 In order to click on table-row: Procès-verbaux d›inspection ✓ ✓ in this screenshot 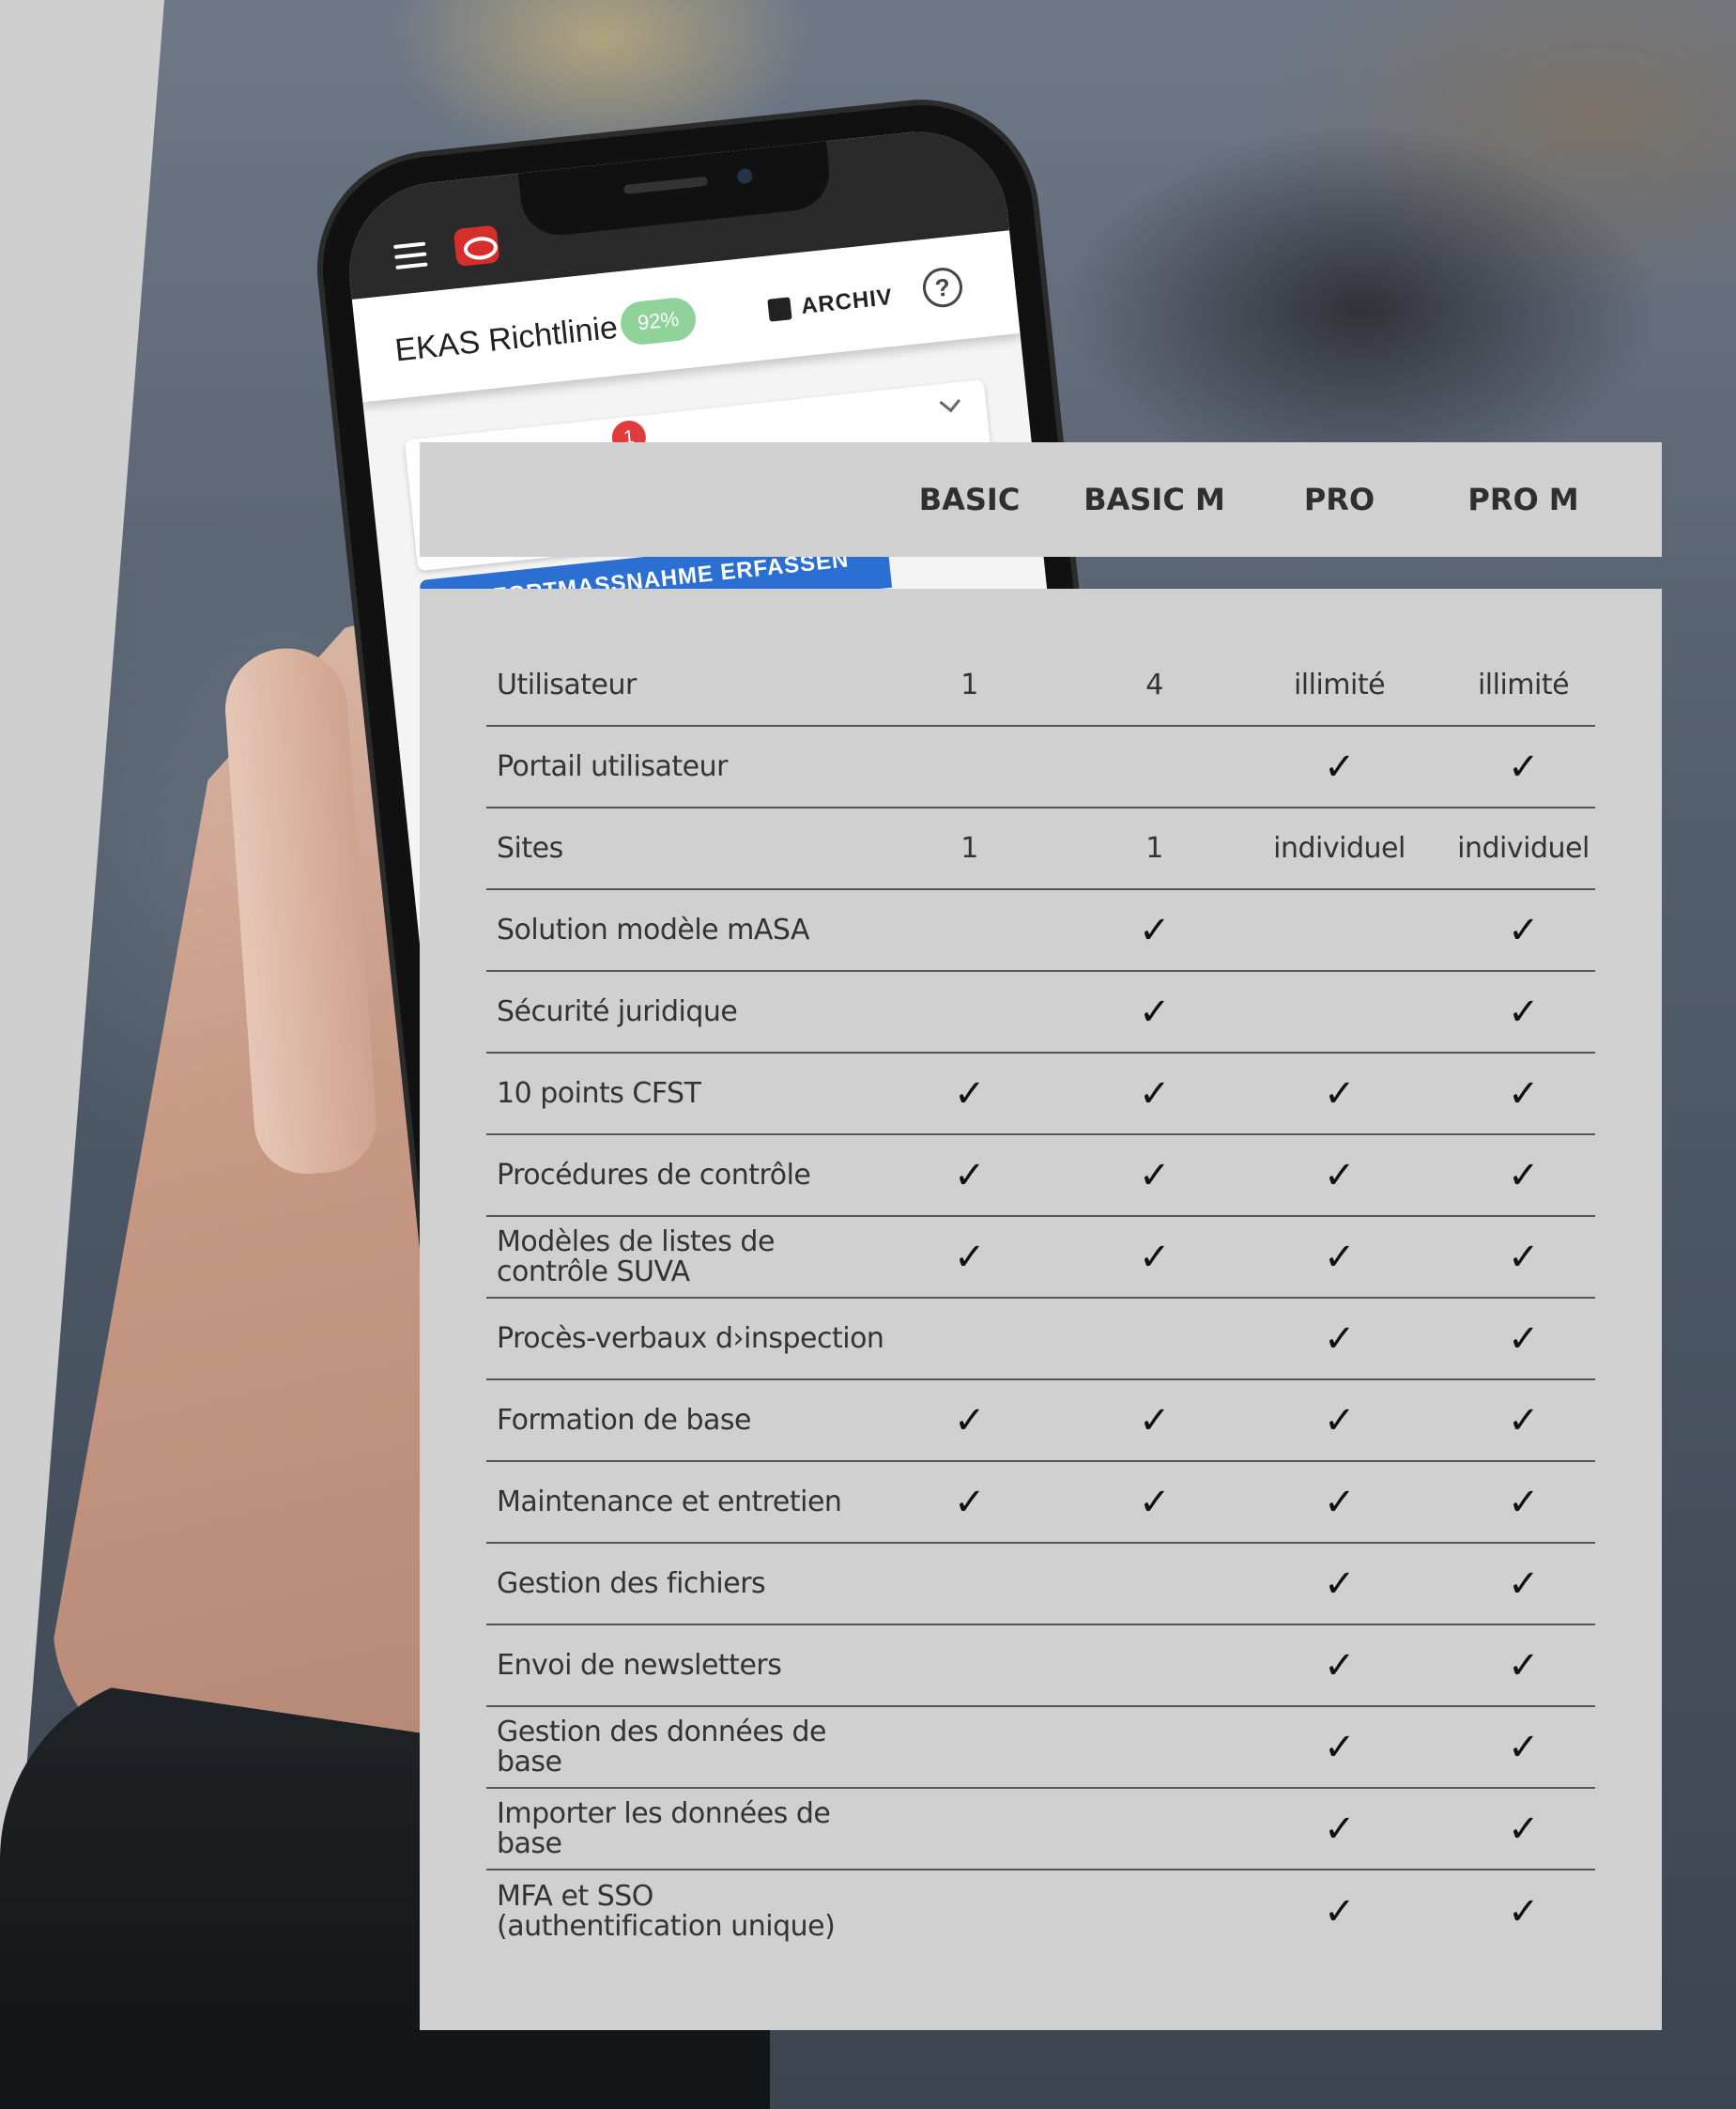, I will do `click(1040, 1339)`.